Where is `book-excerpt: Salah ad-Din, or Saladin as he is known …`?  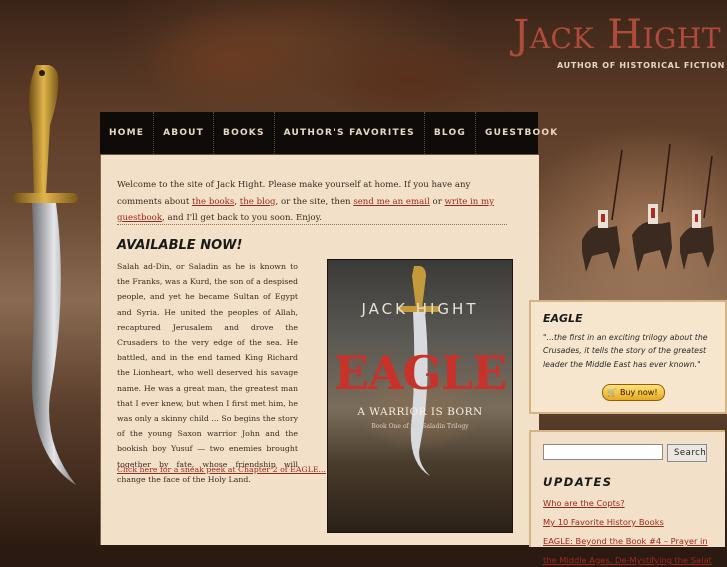
book-excerpt: Salah ad-Din, or Saladin as he is known … is located at coordinates (207, 373).